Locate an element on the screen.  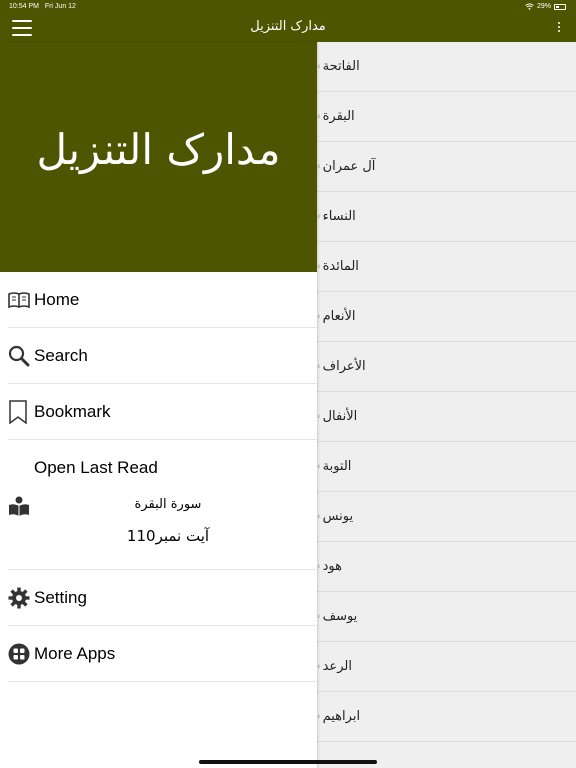
surah-row: الأعراف ‹ is located at coordinates (446, 367).